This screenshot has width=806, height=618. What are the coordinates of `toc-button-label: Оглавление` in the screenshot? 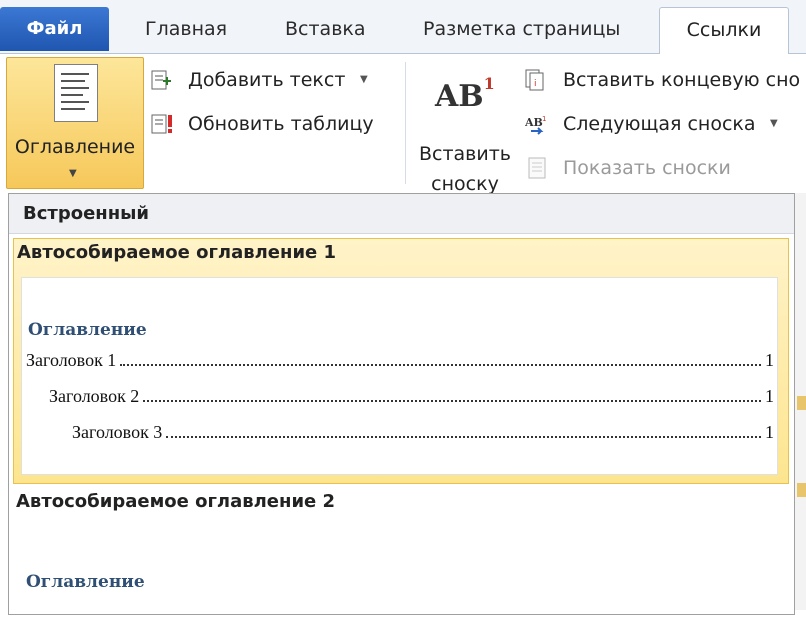 It's located at (75, 147).